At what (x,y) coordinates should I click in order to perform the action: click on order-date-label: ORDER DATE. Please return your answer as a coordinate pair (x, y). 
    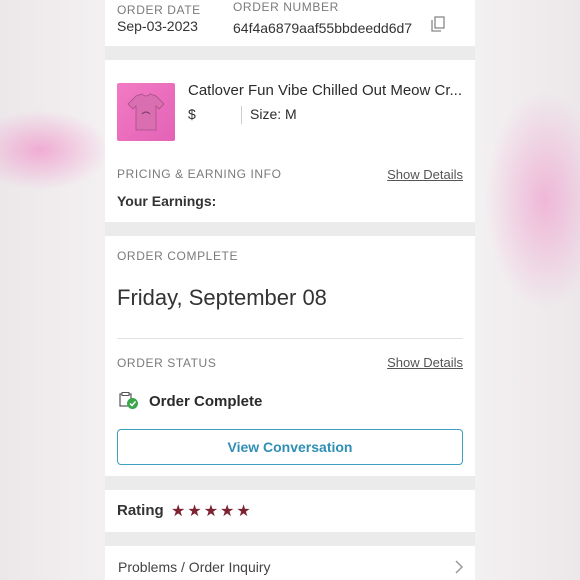
    Looking at the image, I should click on (159, 10).